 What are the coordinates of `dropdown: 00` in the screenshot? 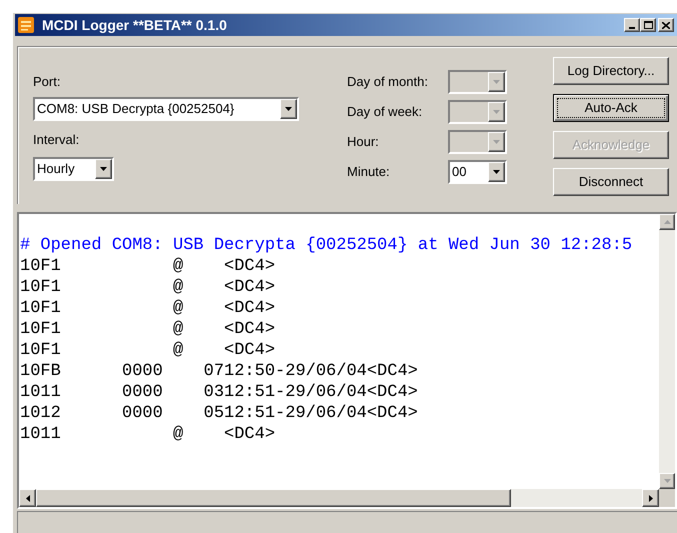 It's located at (477, 172).